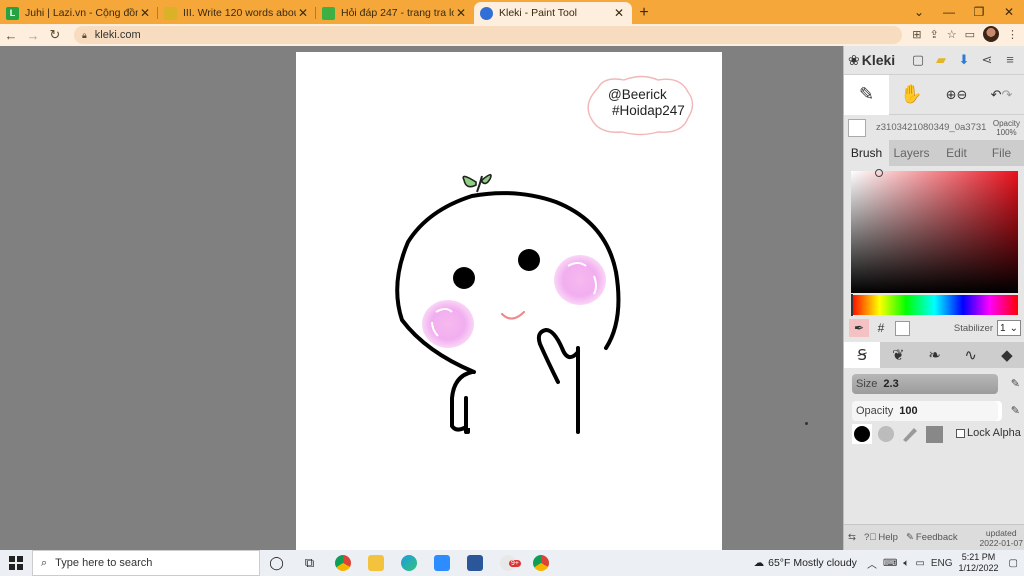 This screenshot has height=576, width=1024. I want to click on translate-icon: ⊞, so click(916, 34).